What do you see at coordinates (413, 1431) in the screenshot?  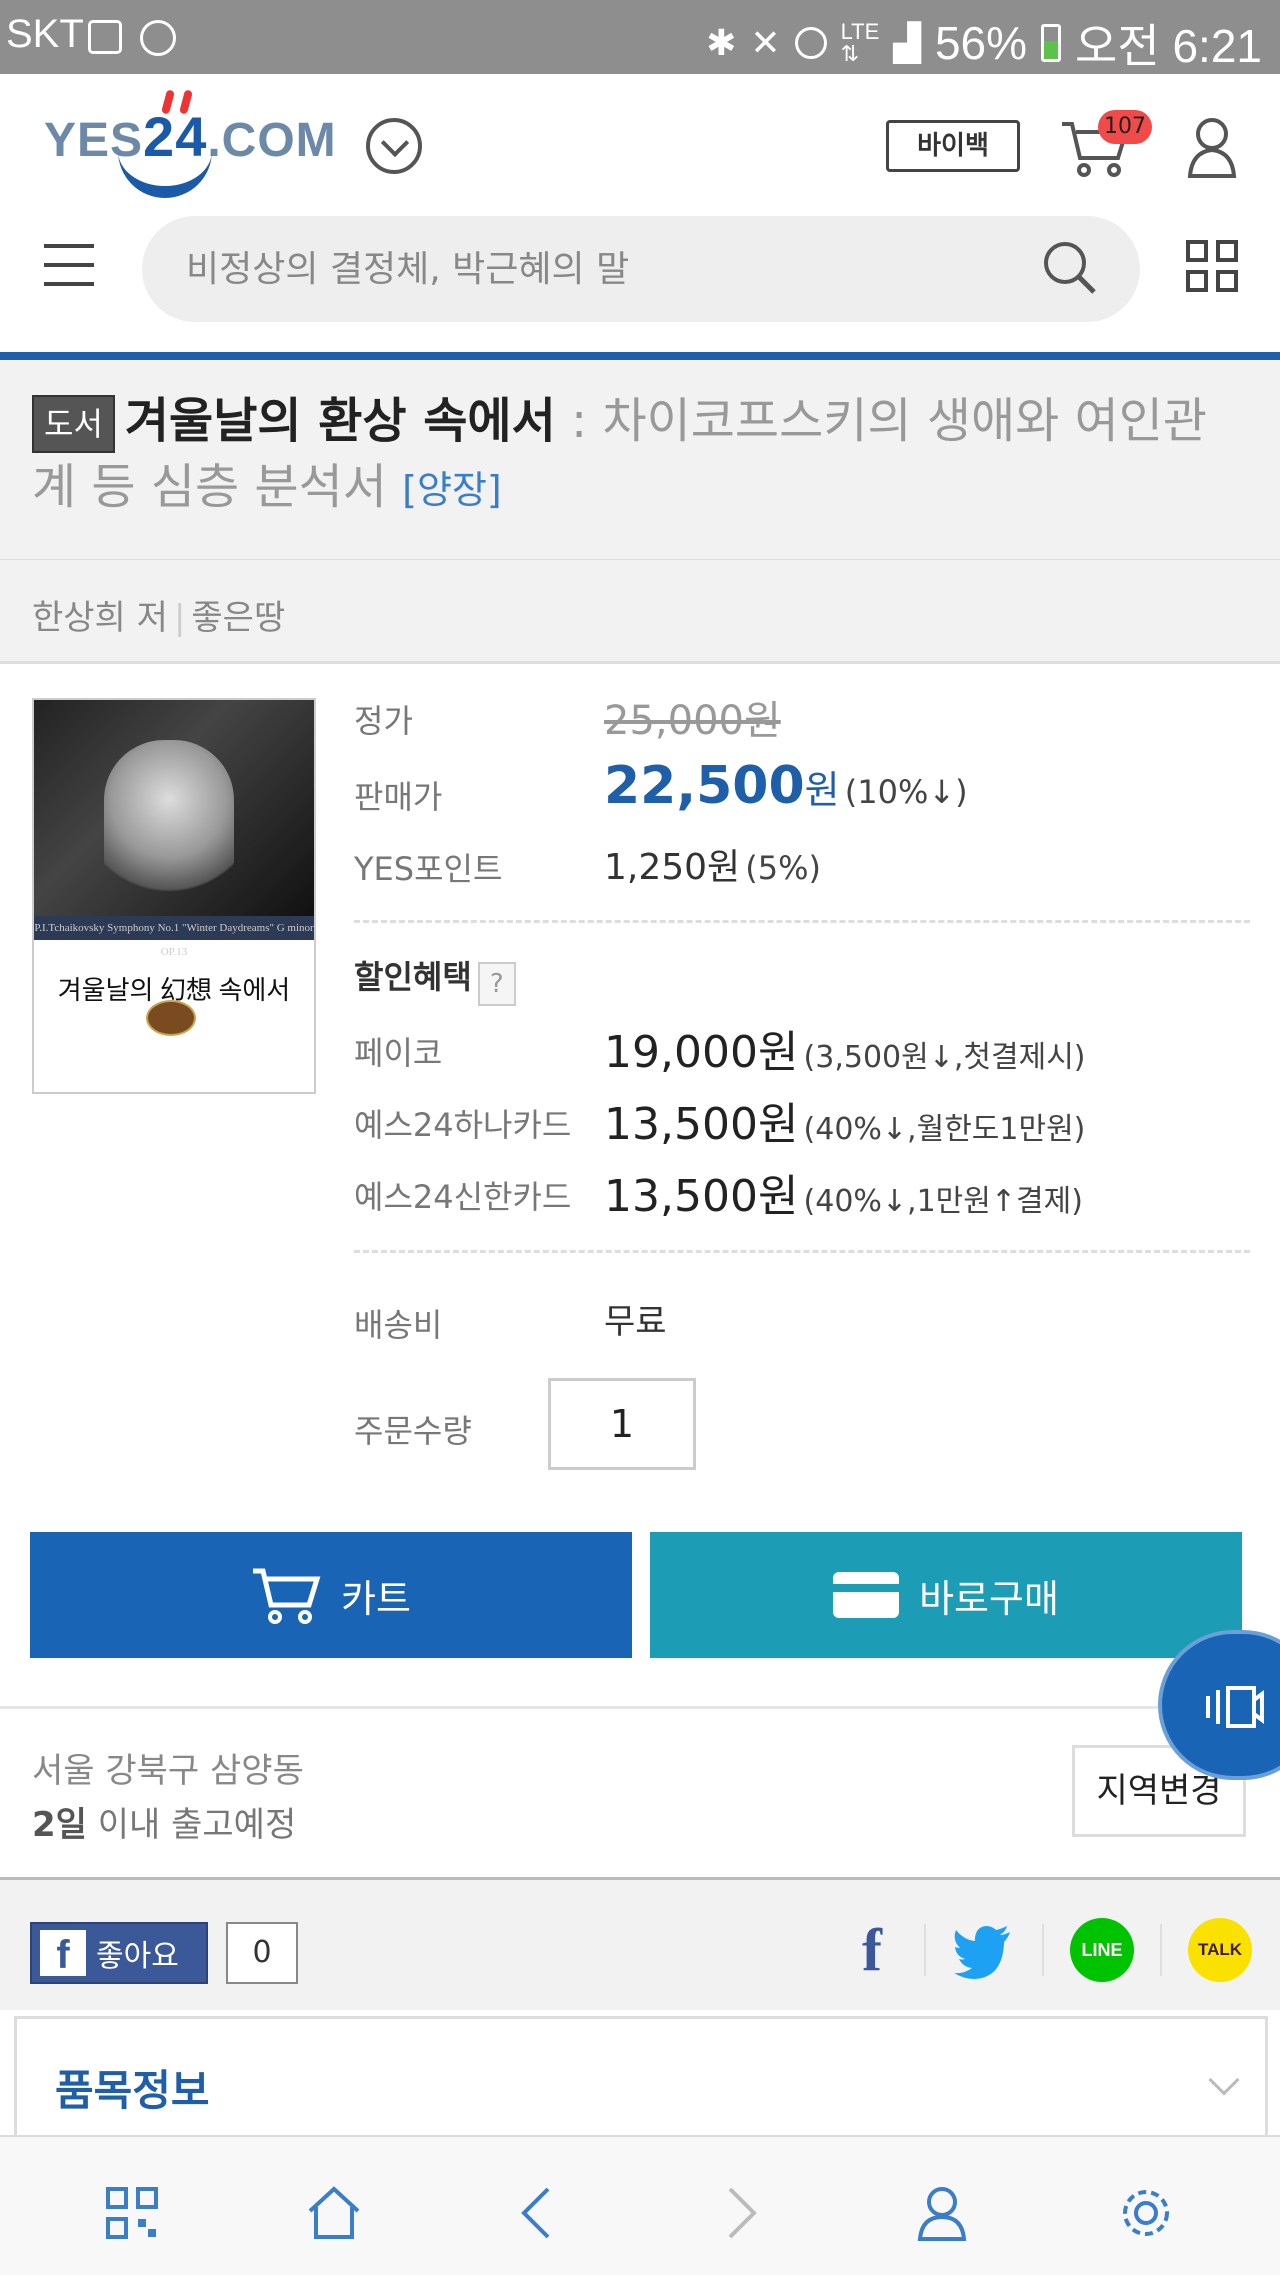 I see `quantity-label: 주문수량` at bounding box center [413, 1431].